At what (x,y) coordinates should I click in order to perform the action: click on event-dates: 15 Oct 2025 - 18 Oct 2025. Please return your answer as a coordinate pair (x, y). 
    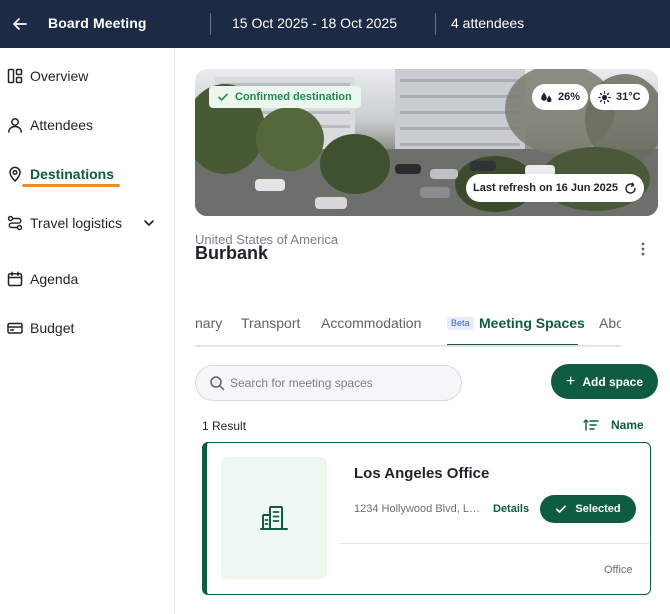
    Looking at the image, I should click on (314, 23).